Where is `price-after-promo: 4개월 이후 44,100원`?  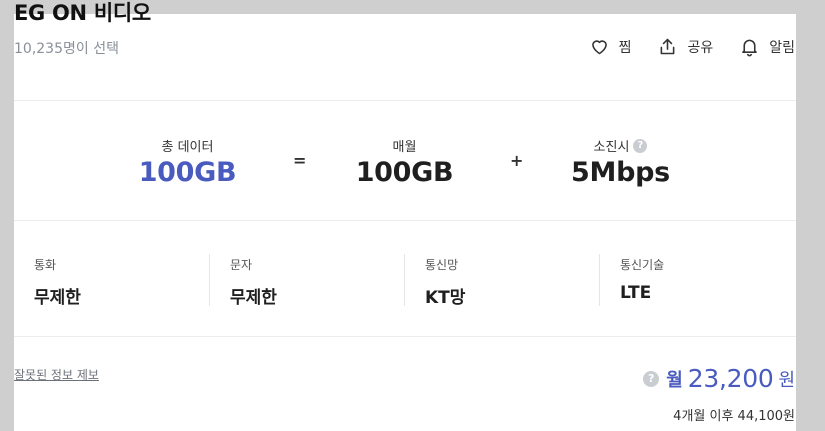 price-after-promo: 4개월 이후 44,100원 is located at coordinates (734, 416).